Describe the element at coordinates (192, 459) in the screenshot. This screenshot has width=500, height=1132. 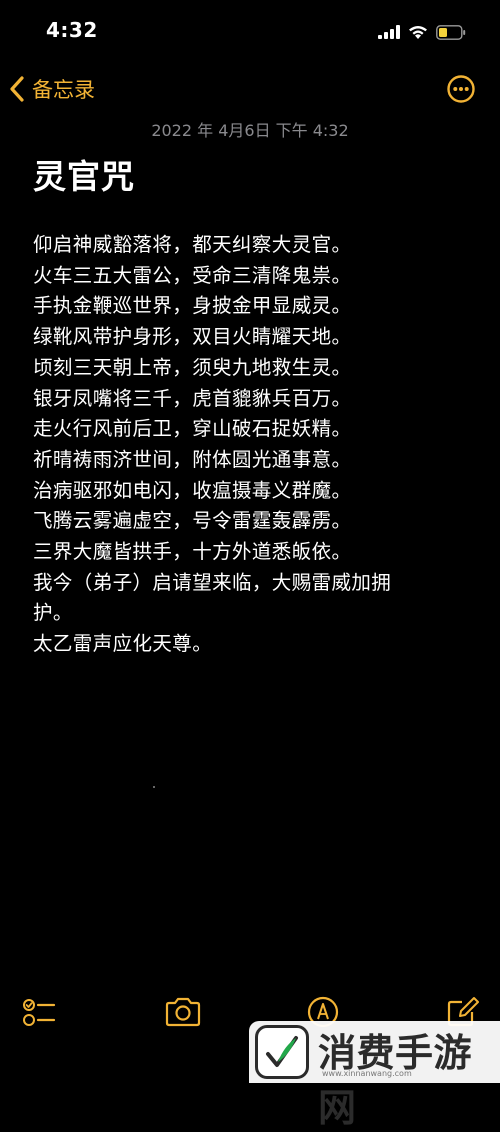
I see `note-line: 祈晴祷雨济世间，附体圆光通事意。` at that location.